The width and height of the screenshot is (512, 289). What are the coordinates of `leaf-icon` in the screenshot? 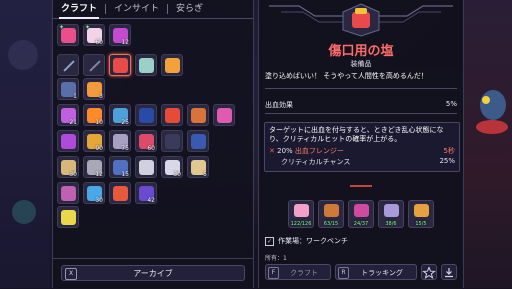 It's located at (120, 193).